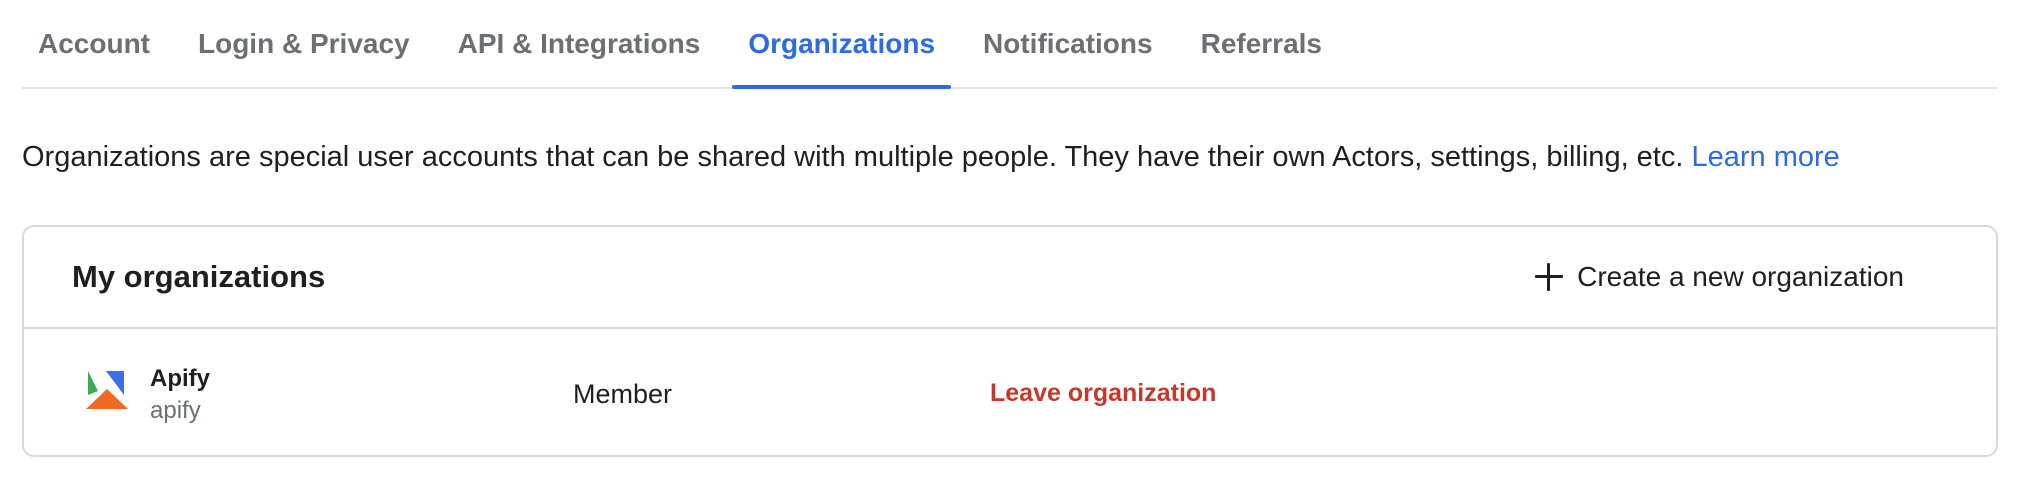 Image resolution: width=2020 pixels, height=480 pixels. I want to click on tab-api-integrations: API & Integrations, so click(579, 43).